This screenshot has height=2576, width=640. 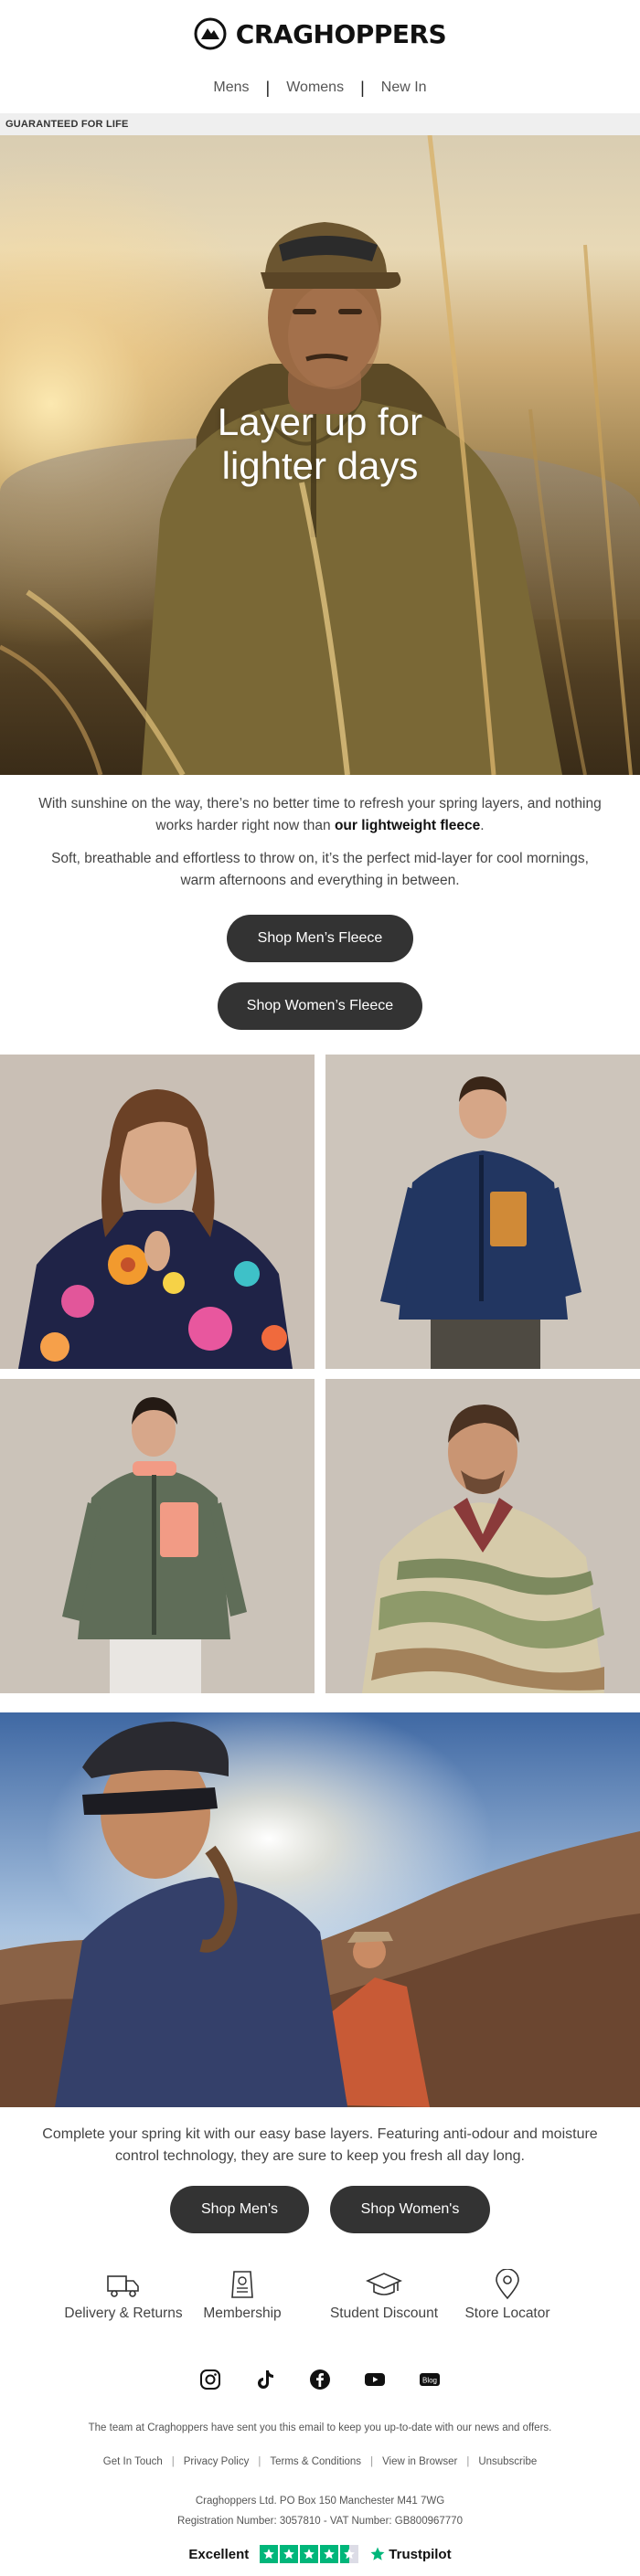 I want to click on brand-name: CRAGHOPPERS, so click(x=341, y=33).